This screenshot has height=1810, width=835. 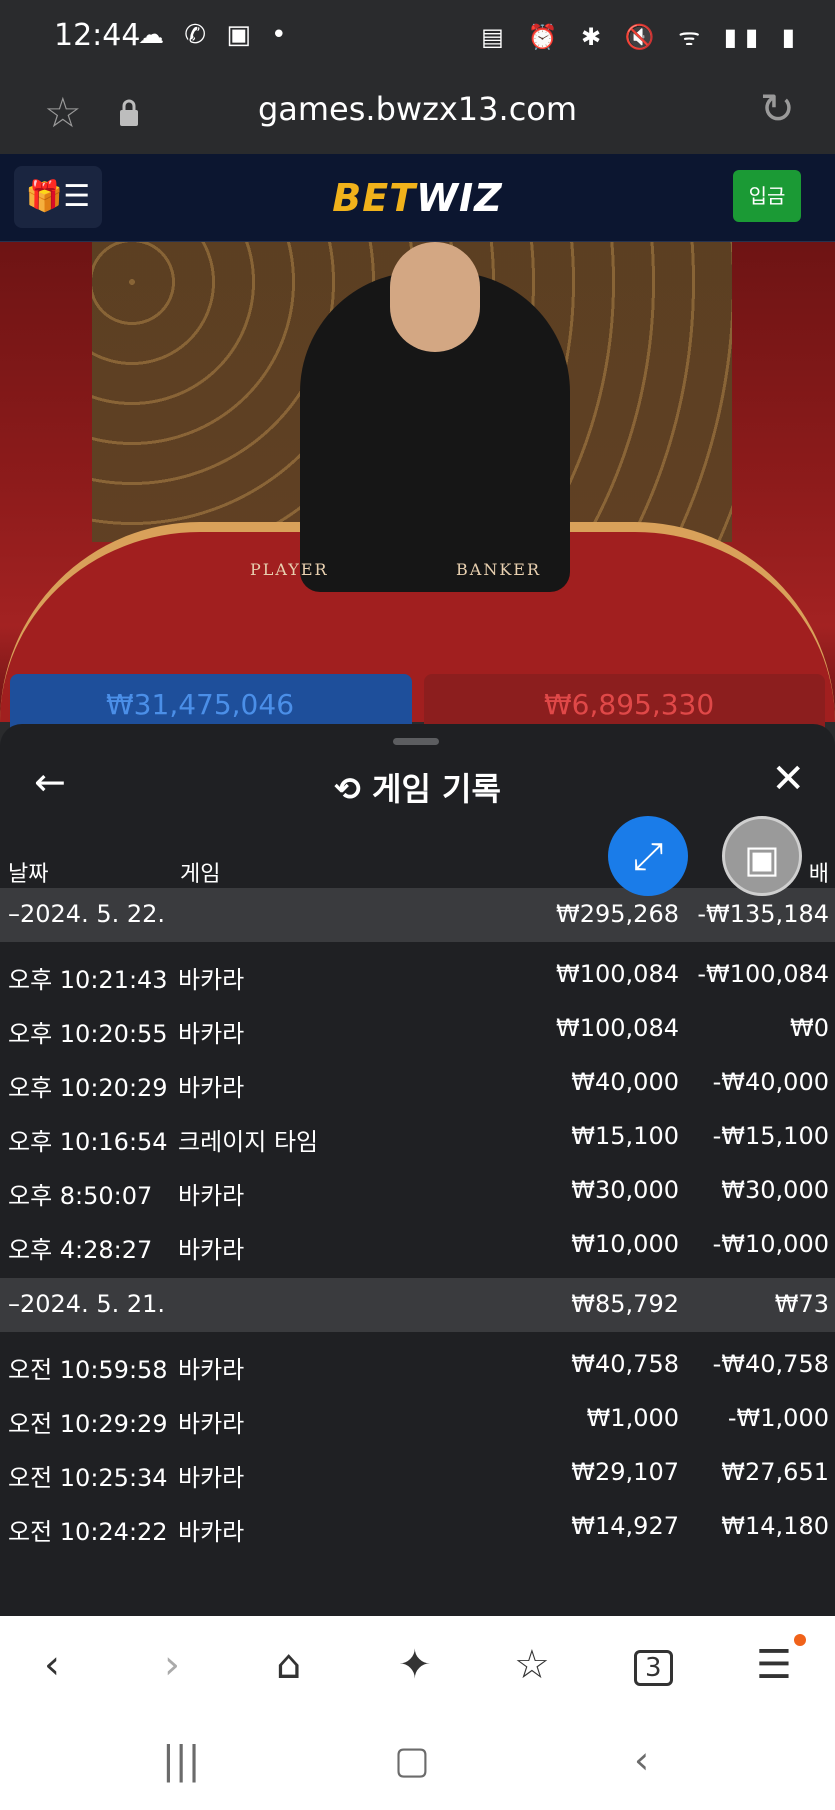 I want to click on system-navigation-bar: ||| ▢ ‹, so click(x=417, y=1763).